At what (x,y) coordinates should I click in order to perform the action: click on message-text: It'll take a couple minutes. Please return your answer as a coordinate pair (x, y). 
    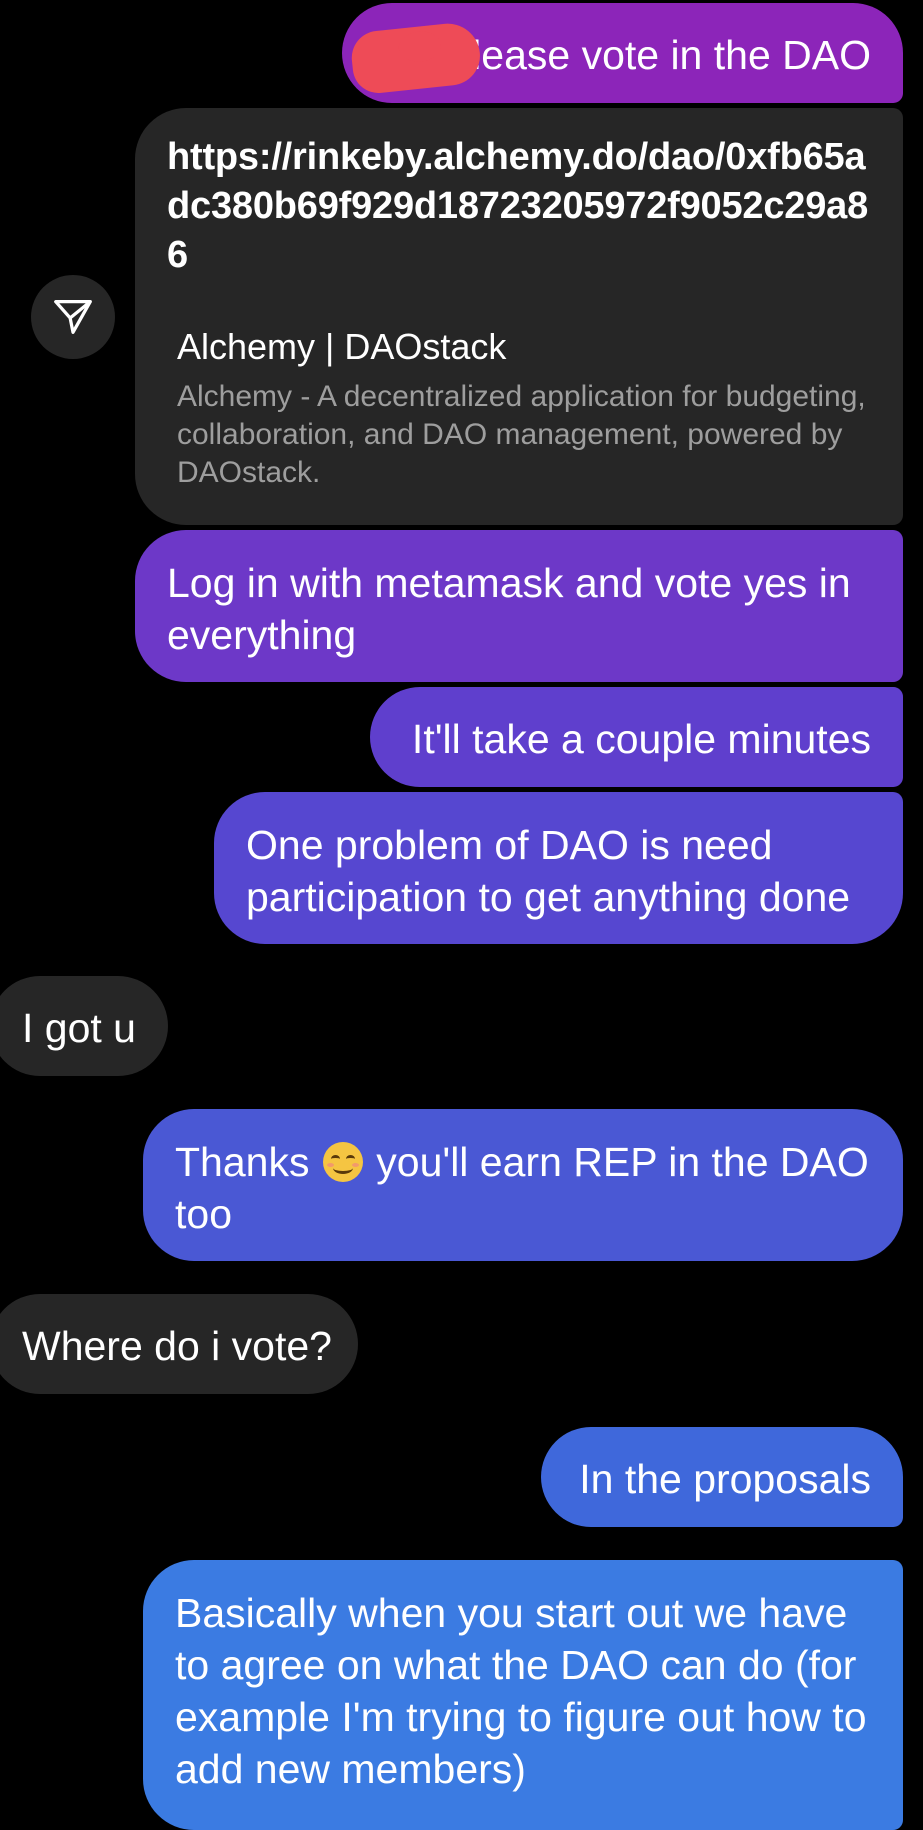
    Looking at the image, I should click on (641, 739).